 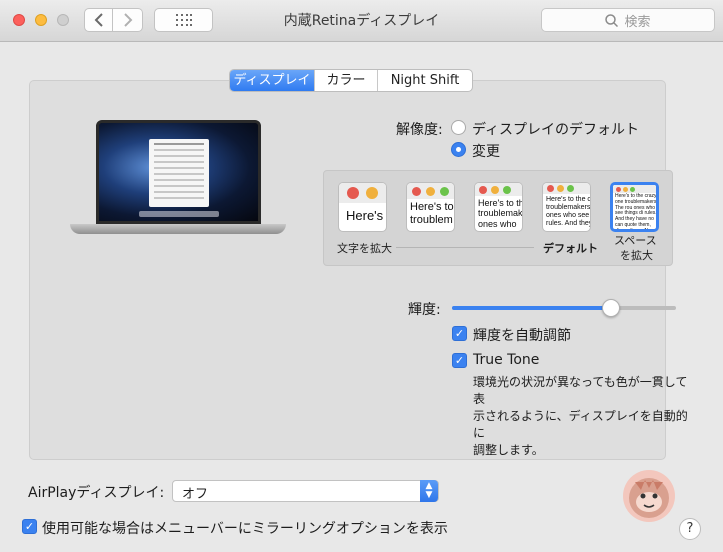 What do you see at coordinates (555, 129) in the screenshot?
I see `resolution-default-label: ディスプレイのデフォルト` at bounding box center [555, 129].